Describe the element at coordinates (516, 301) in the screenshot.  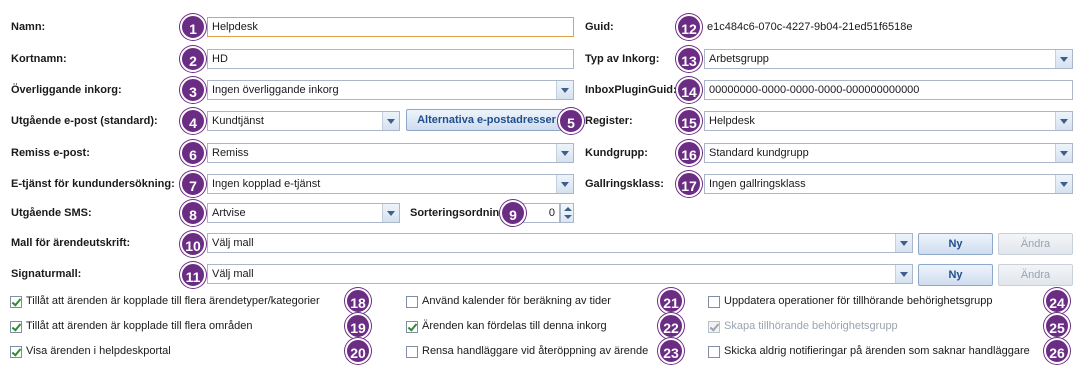
I see `use-calendar-label: Använd kalender för beräkning av tider` at that location.